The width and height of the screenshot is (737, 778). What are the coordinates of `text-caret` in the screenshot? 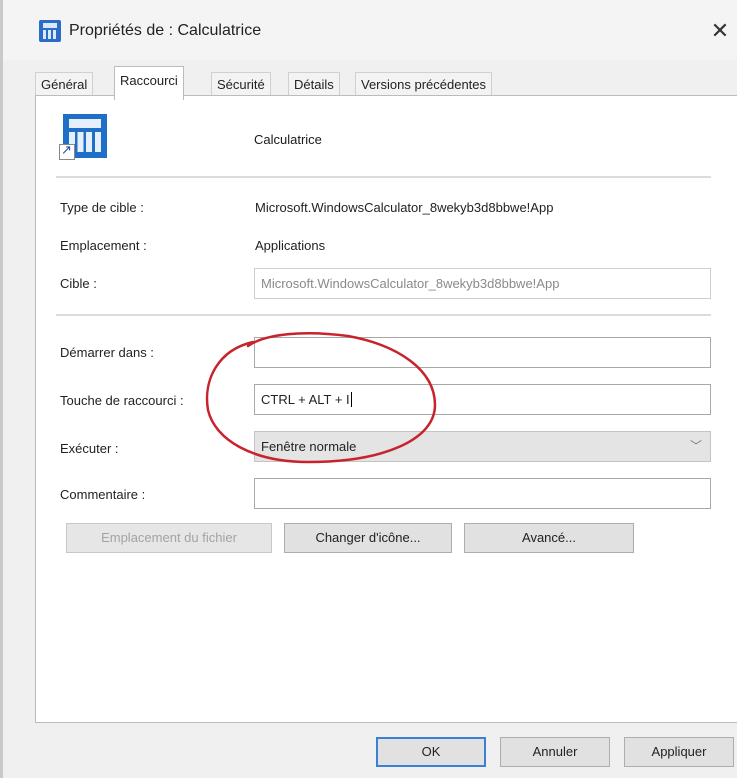 It's located at (351, 399).